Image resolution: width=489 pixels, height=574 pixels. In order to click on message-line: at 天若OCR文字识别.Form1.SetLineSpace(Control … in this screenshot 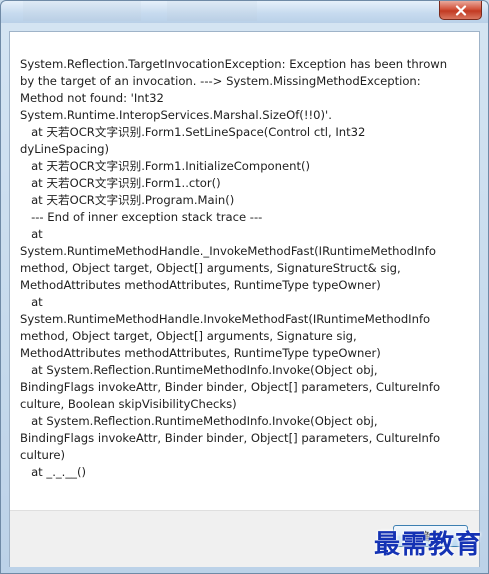, I will do `click(193, 132)`.